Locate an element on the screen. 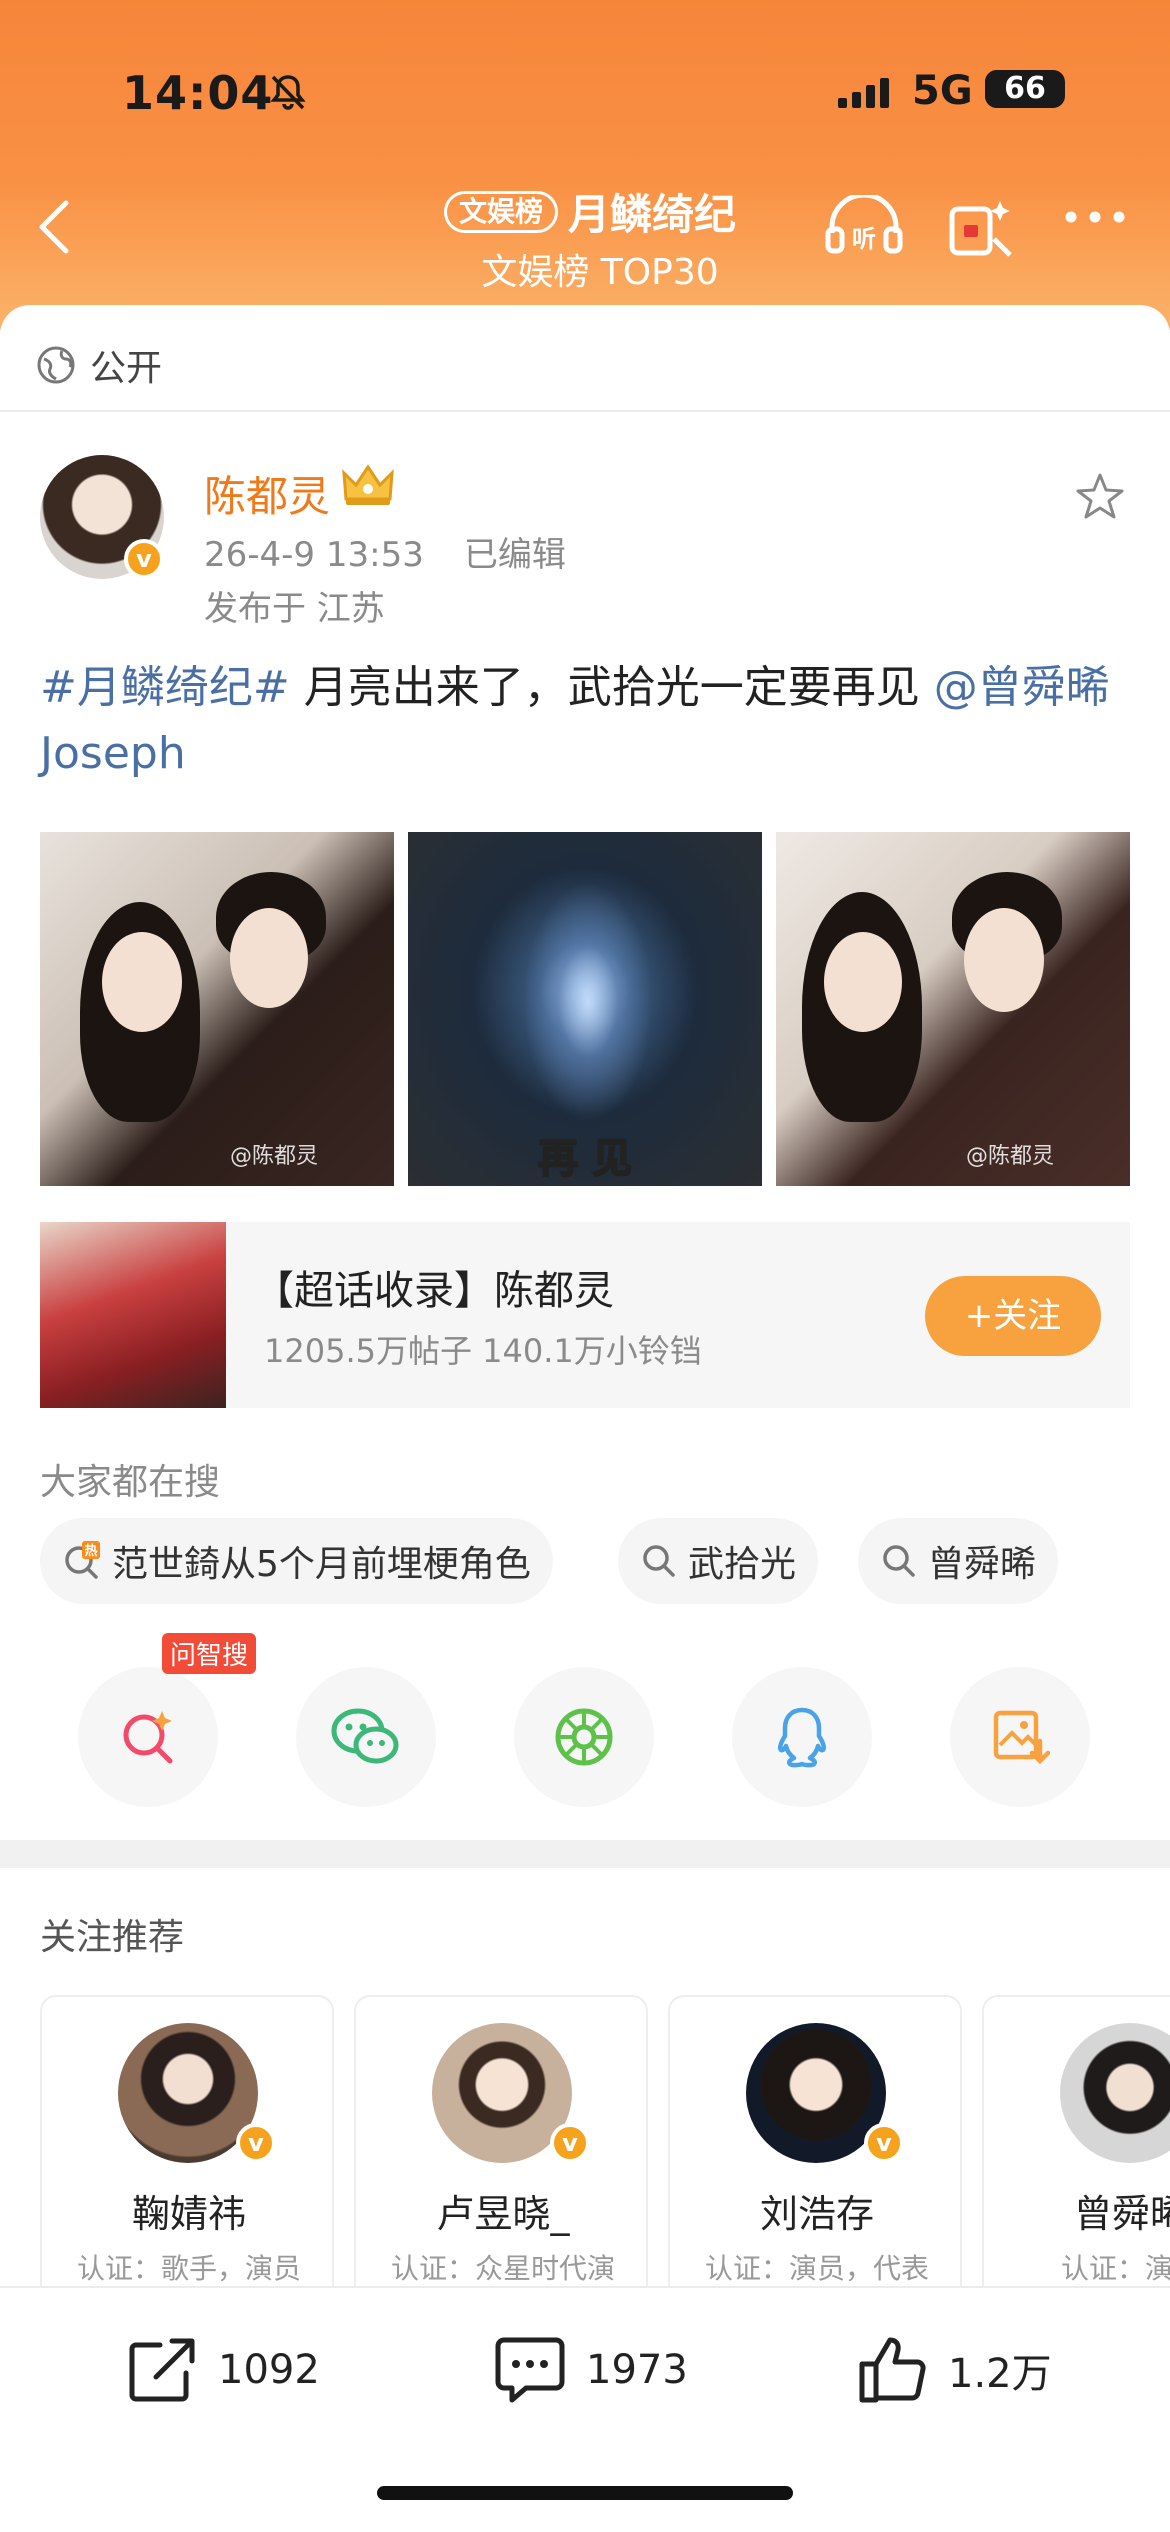  repost-icon is located at coordinates (162, 2370).